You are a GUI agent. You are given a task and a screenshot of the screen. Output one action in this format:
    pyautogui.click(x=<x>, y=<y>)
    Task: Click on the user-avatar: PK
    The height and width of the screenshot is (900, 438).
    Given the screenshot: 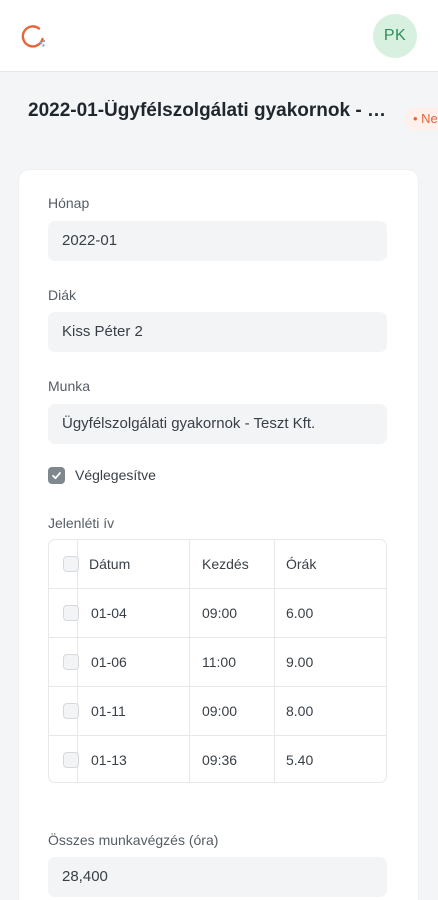 What is the action you would take?
    pyautogui.click(x=395, y=36)
    